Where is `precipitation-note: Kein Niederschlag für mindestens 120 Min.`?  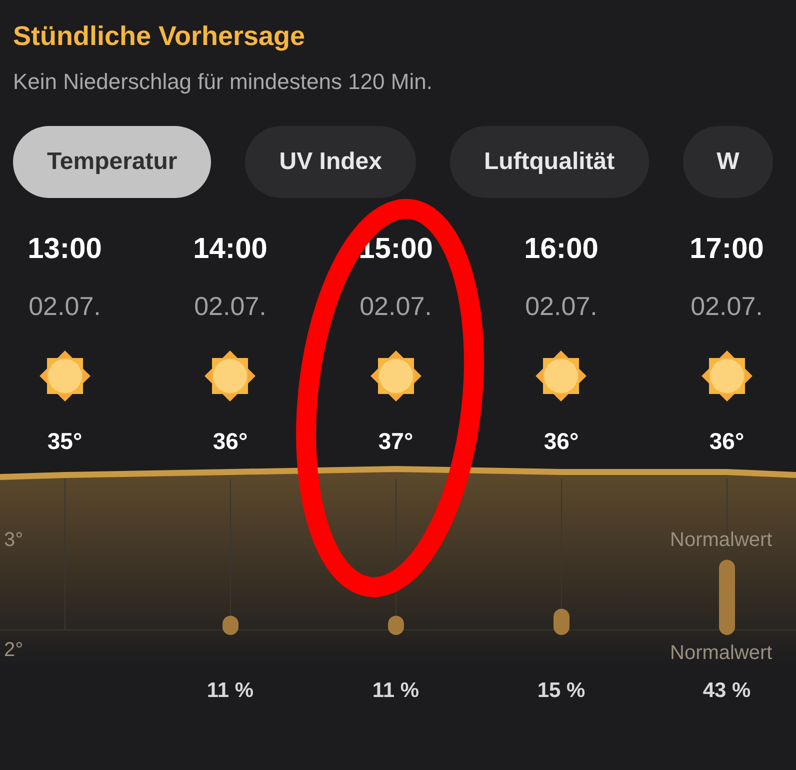
precipitation-note: Kein Niederschlag für mindestens 120 Min. is located at coordinates (223, 82).